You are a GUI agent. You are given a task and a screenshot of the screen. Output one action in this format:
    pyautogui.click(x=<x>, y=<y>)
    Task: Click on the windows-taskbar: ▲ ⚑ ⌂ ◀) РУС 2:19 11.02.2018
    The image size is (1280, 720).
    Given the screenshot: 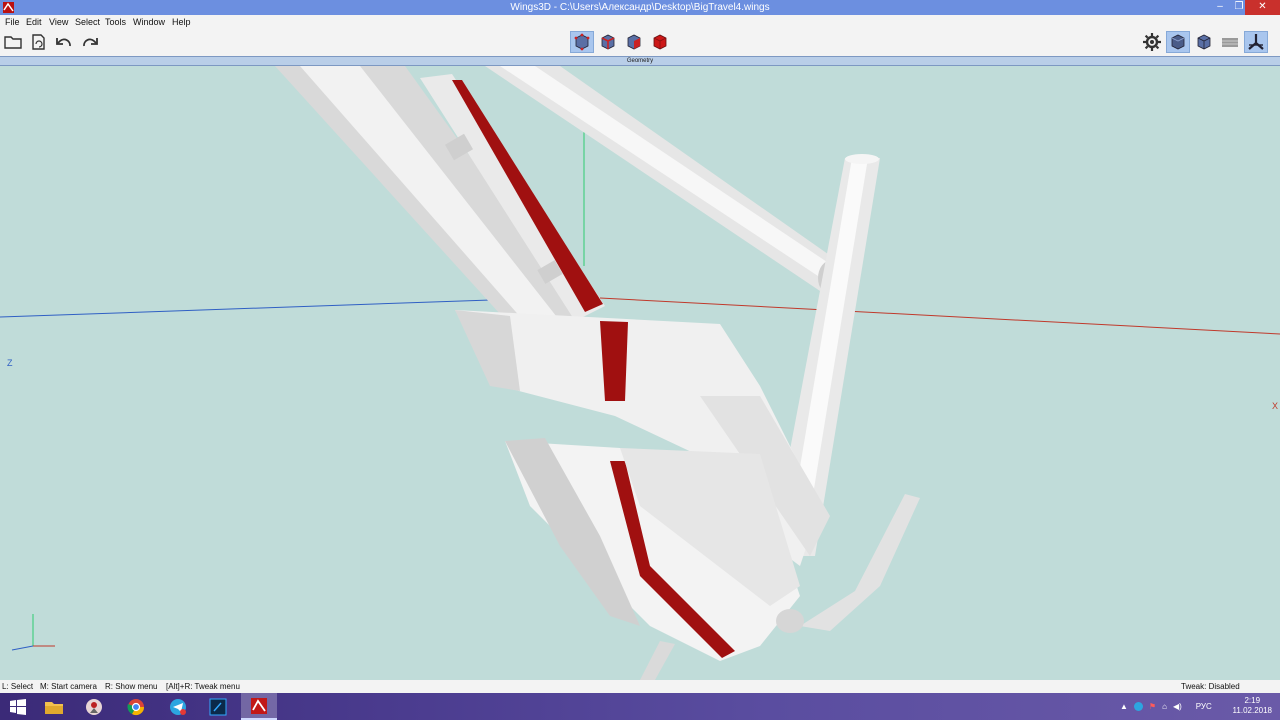 What is the action you would take?
    pyautogui.click(x=640, y=706)
    